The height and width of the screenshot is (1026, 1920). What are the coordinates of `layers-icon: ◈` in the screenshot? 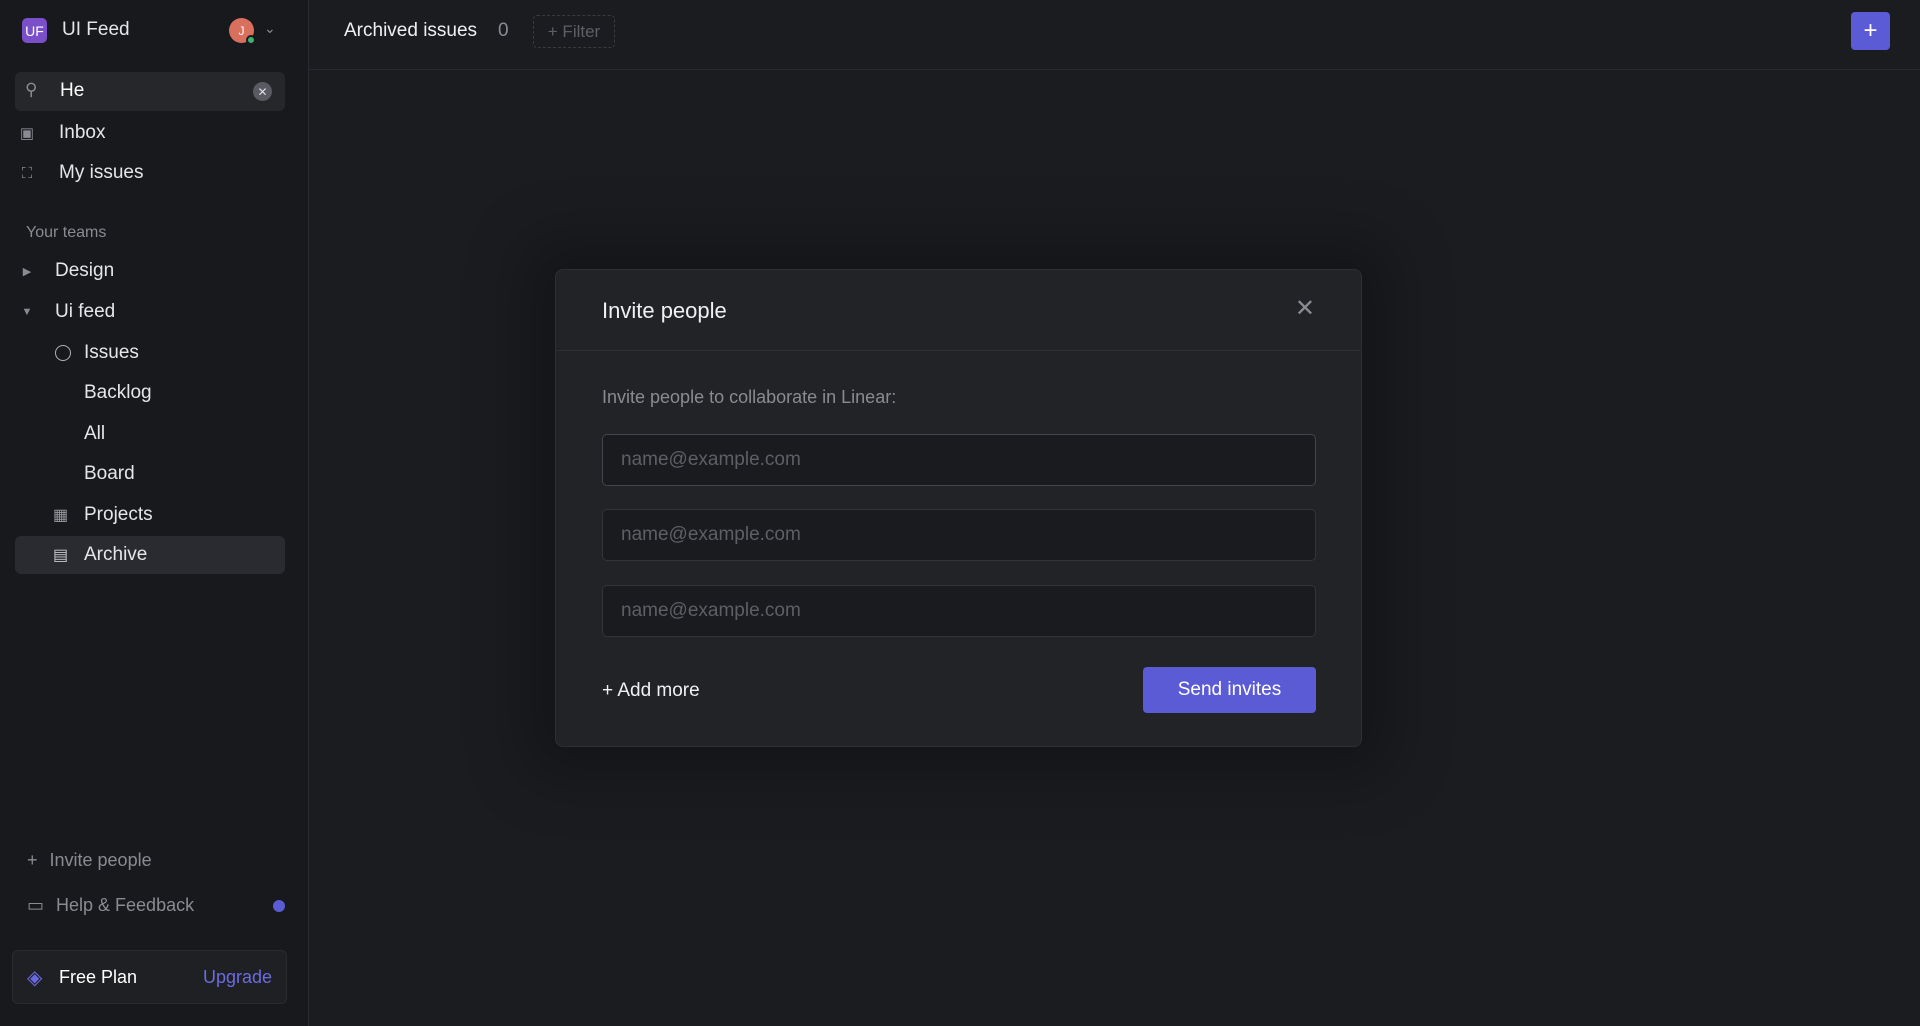 It's located at (35, 978).